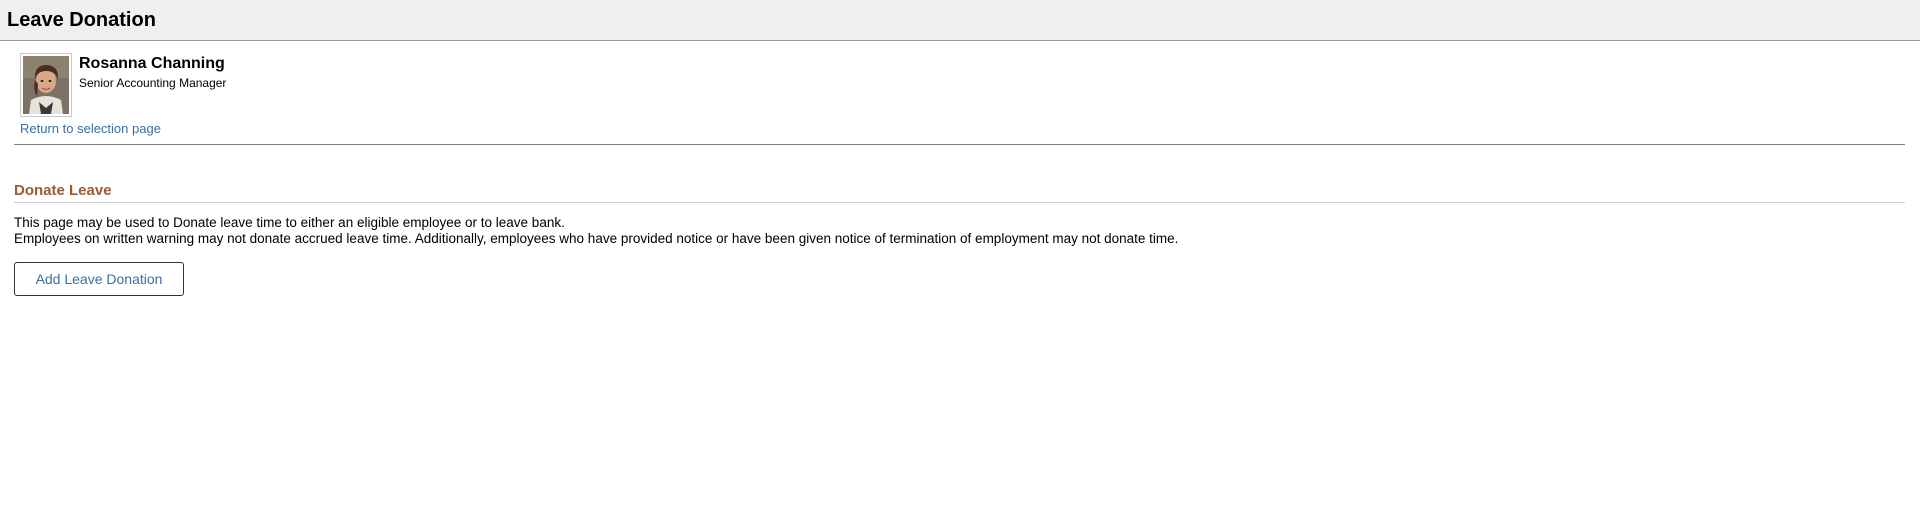 The image size is (1920, 523). I want to click on employee-job-title: Senior Accounting Manager, so click(153, 83).